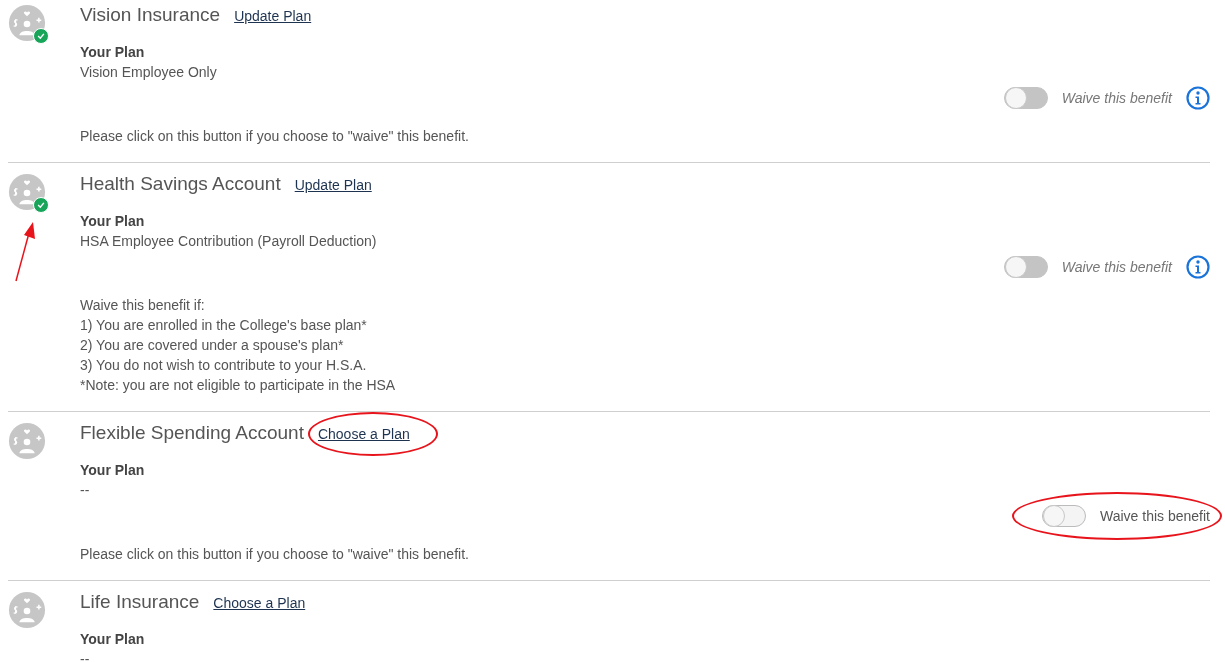 The width and height of the screenshot is (1225, 662). What do you see at coordinates (192, 433) in the screenshot?
I see `benefit-title: Flexible Spending Account` at bounding box center [192, 433].